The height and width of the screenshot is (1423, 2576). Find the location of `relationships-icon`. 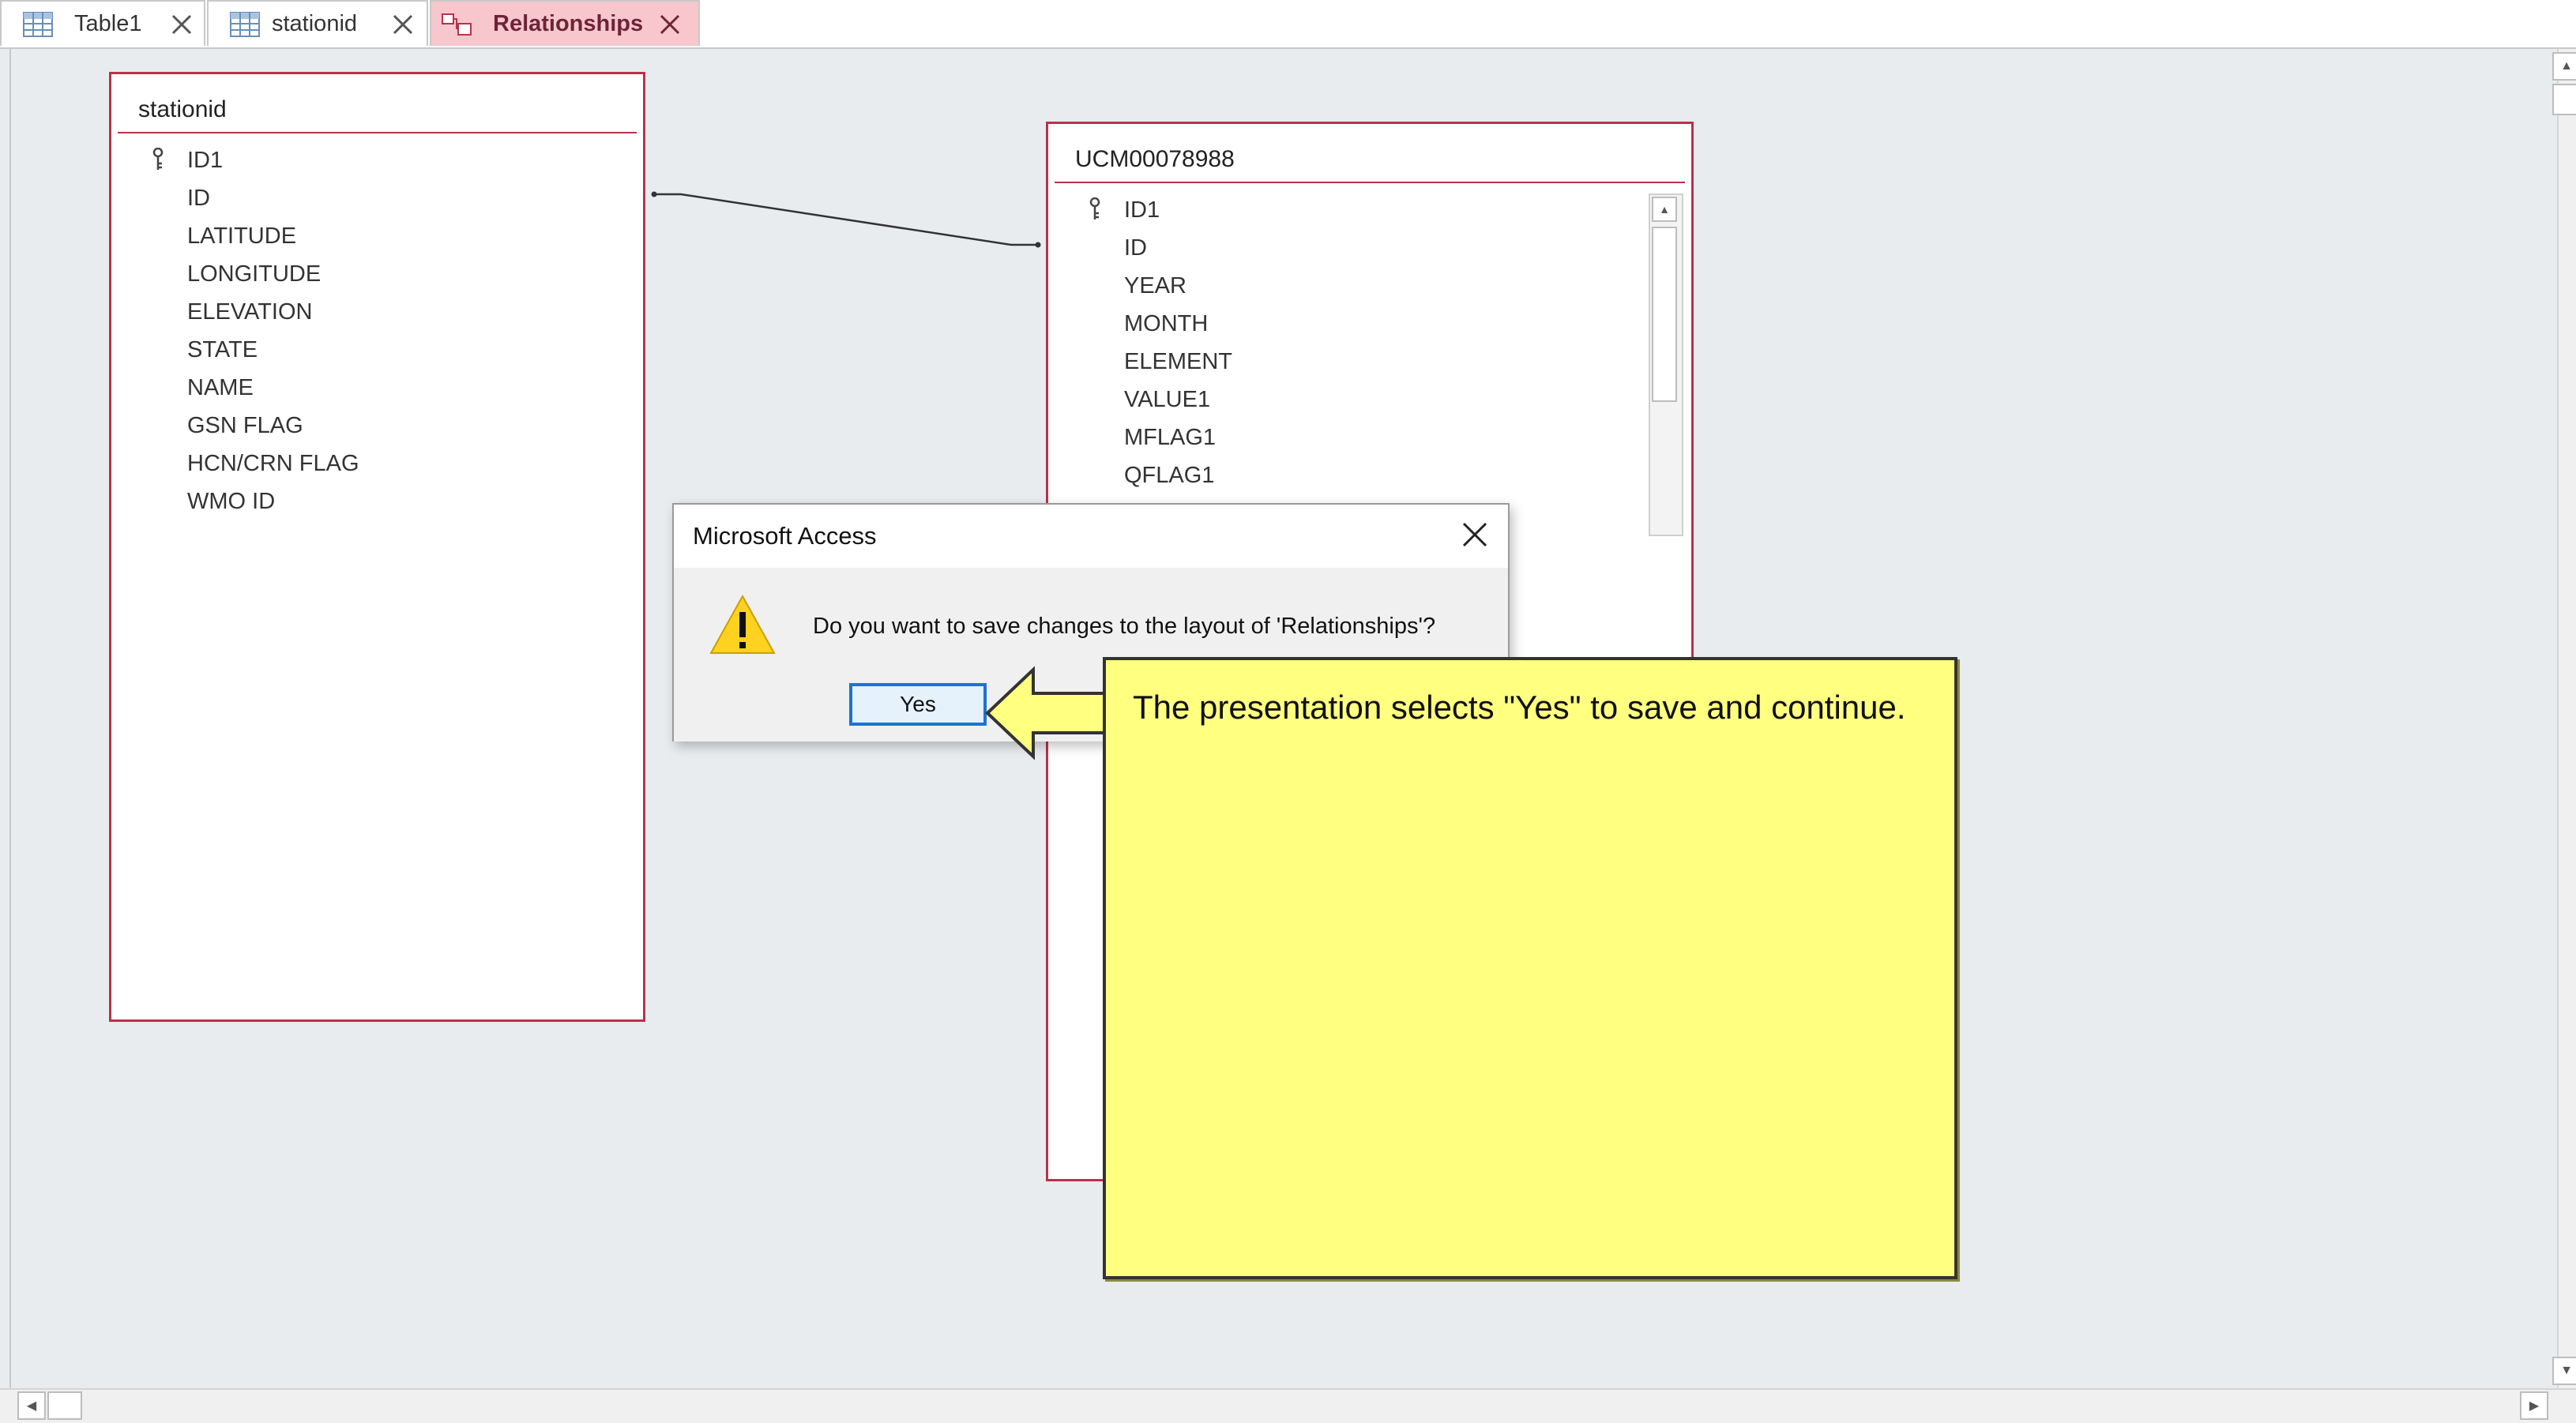

relationships-icon is located at coordinates (457, 24).